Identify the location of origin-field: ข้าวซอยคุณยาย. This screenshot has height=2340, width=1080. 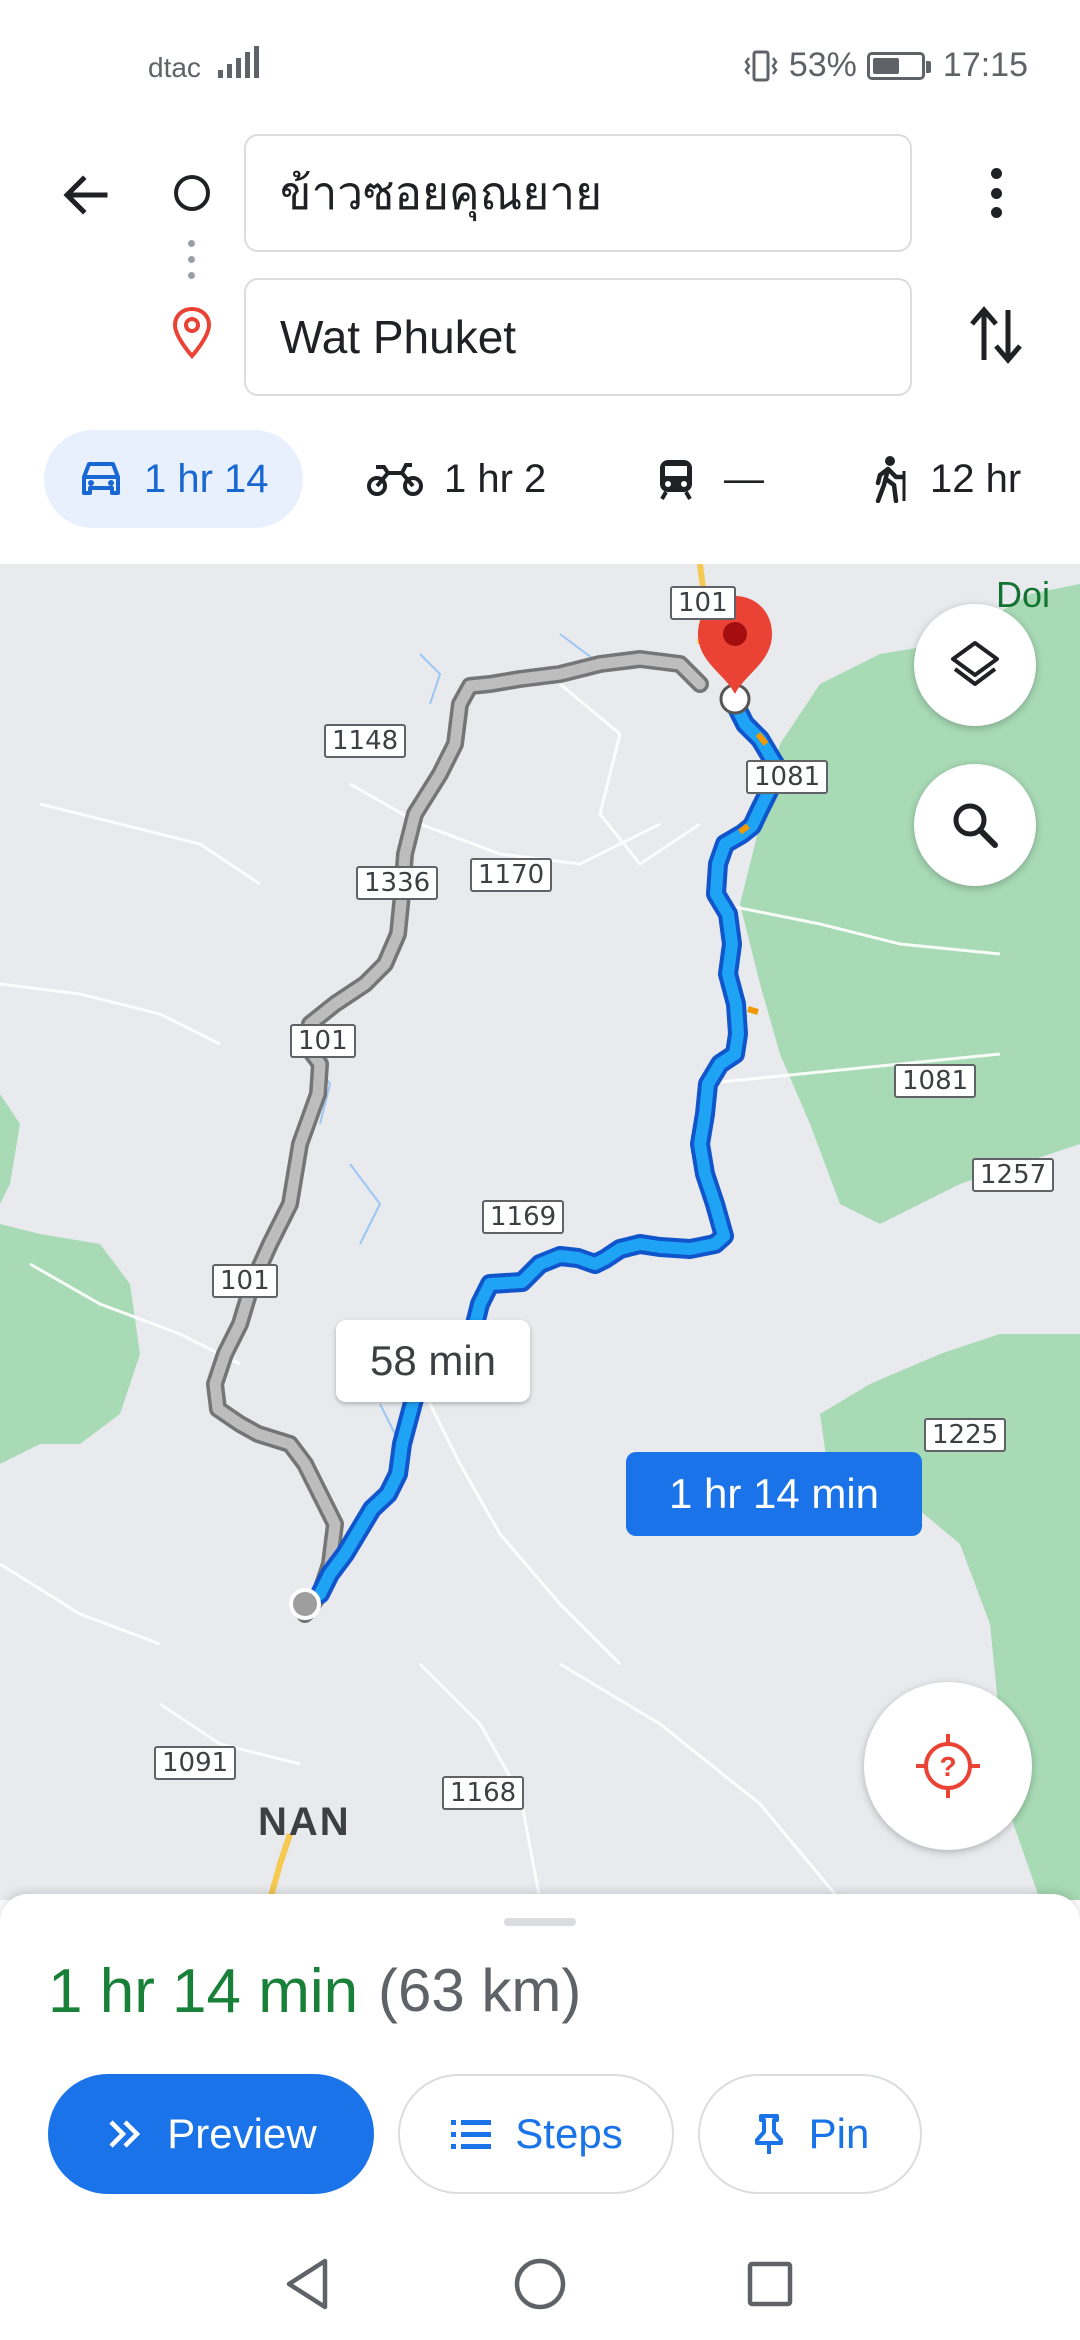
(578, 193).